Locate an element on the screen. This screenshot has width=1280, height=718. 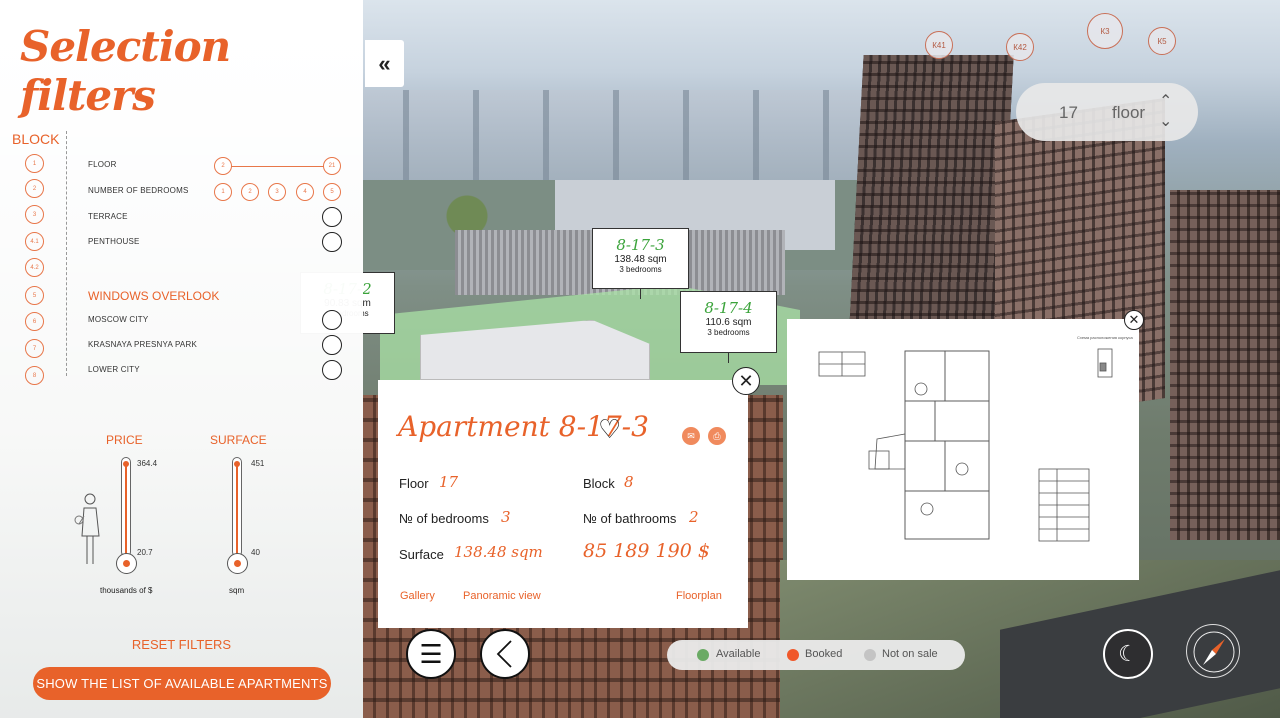
legend-booked: Booked is located at coordinates (824, 654).